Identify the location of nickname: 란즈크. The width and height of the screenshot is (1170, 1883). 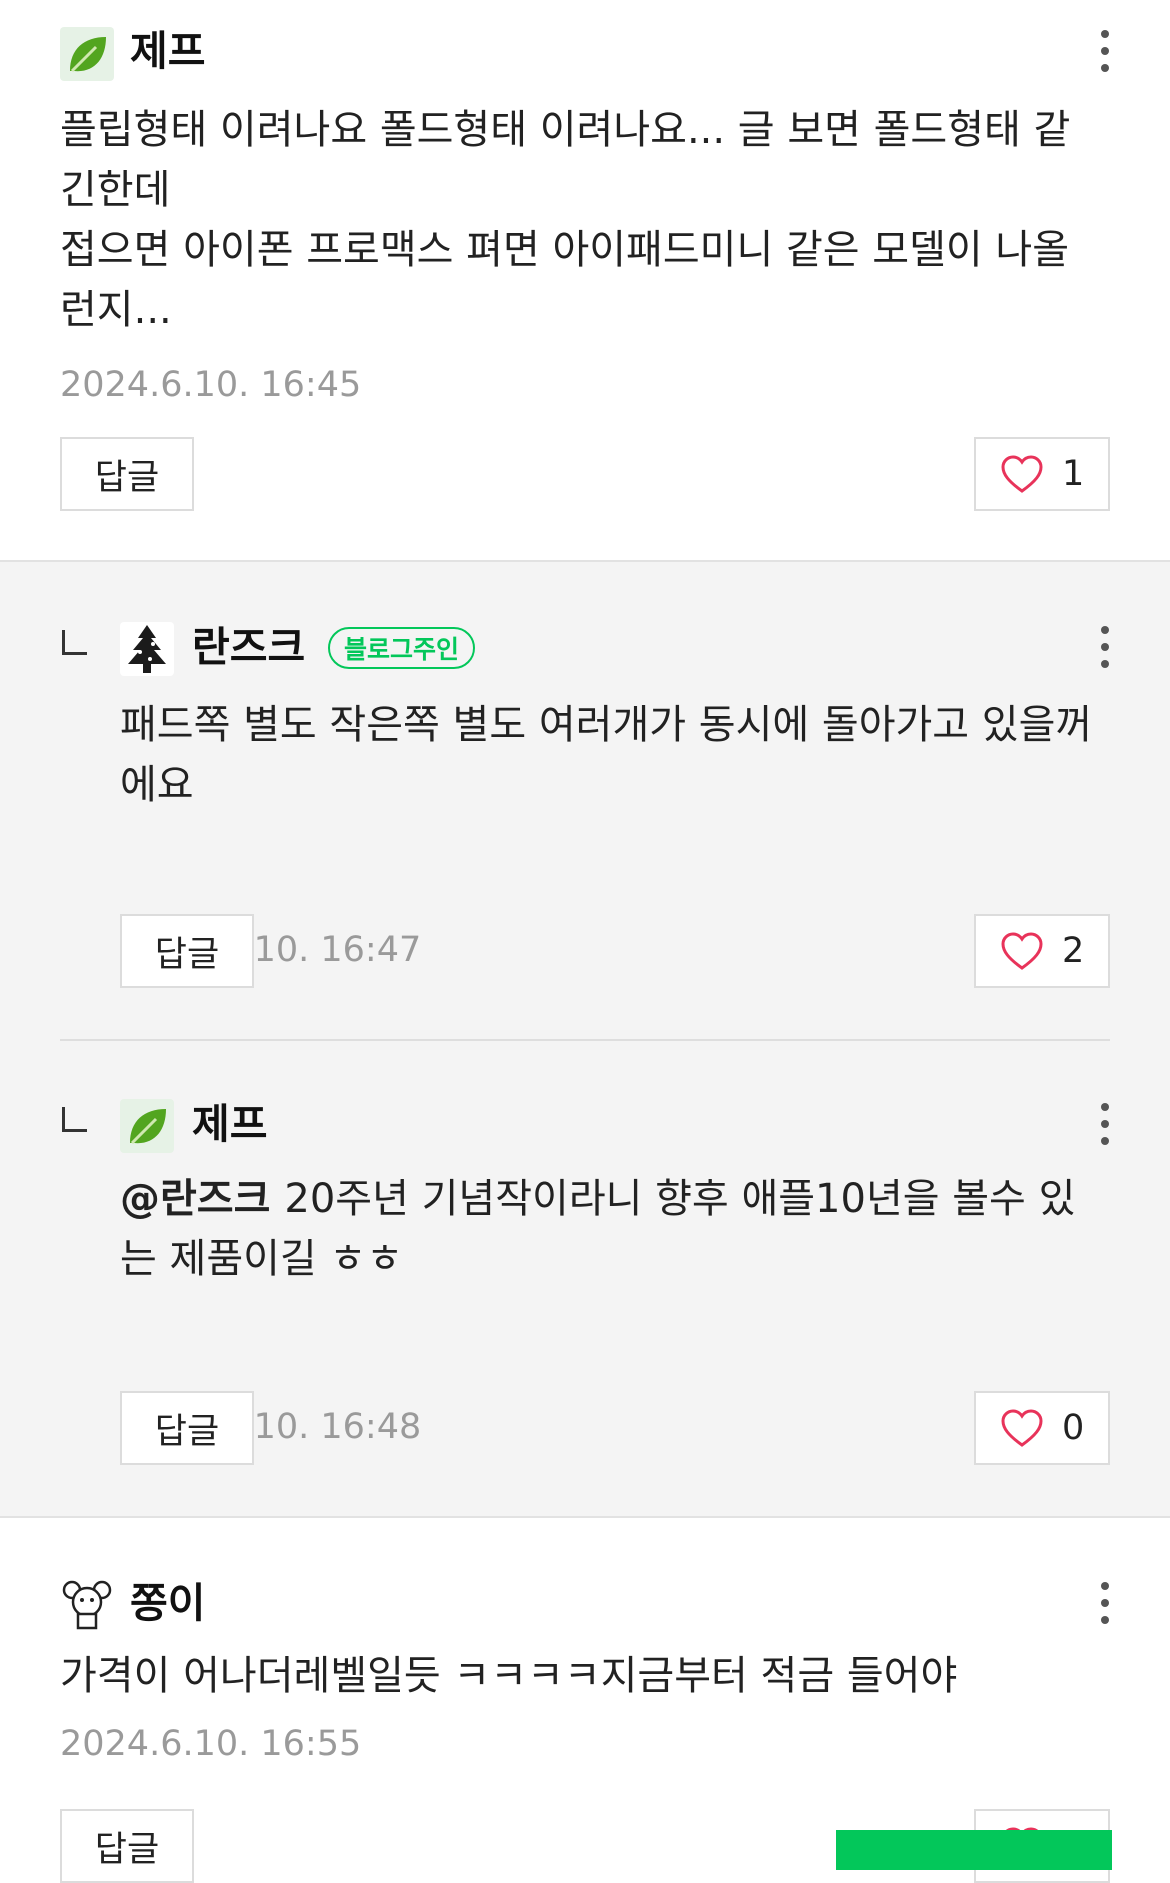
(248, 647).